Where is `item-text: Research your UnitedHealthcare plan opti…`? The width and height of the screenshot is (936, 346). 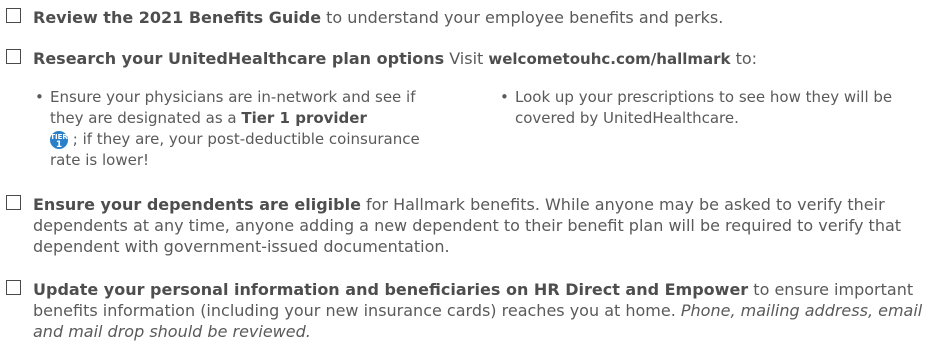 item-text: Research your UnitedHealthcare plan opti… is located at coordinates (468, 59).